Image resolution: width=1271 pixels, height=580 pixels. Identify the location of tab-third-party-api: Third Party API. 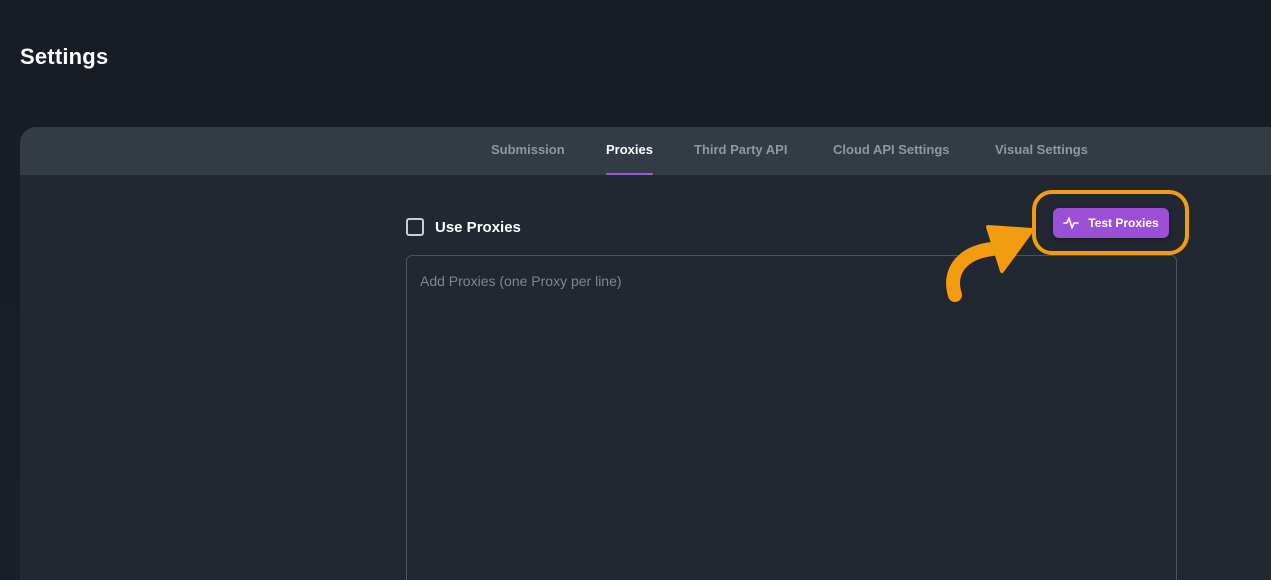
(740, 151).